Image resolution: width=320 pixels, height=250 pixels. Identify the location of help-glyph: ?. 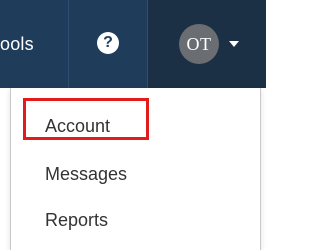
(108, 42).